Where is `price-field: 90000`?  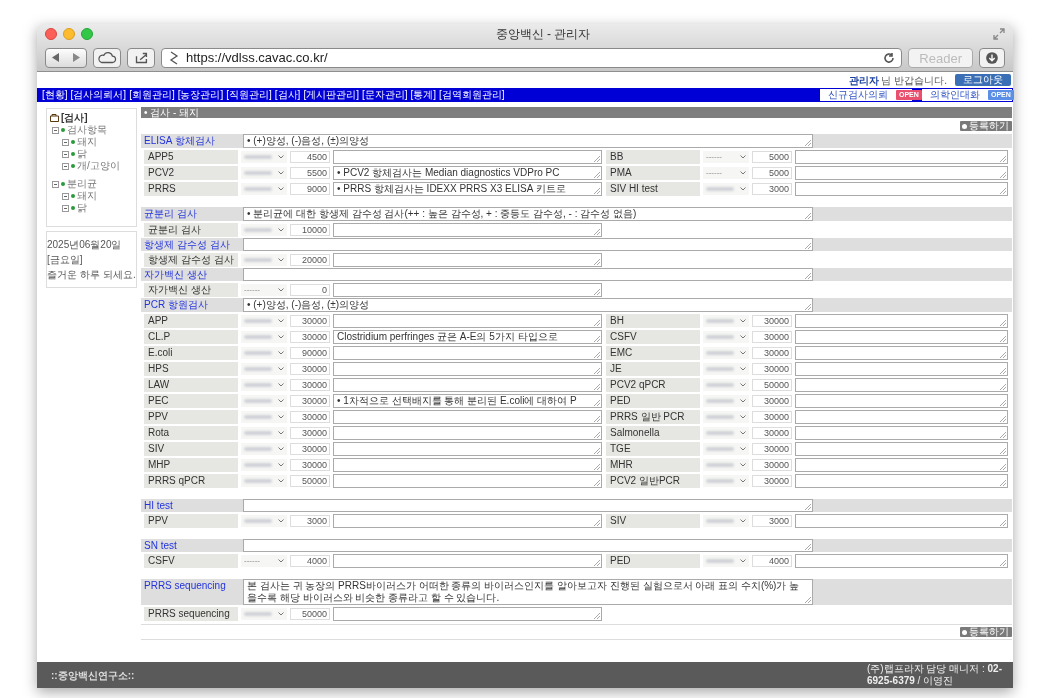
price-field: 90000 is located at coordinates (310, 353).